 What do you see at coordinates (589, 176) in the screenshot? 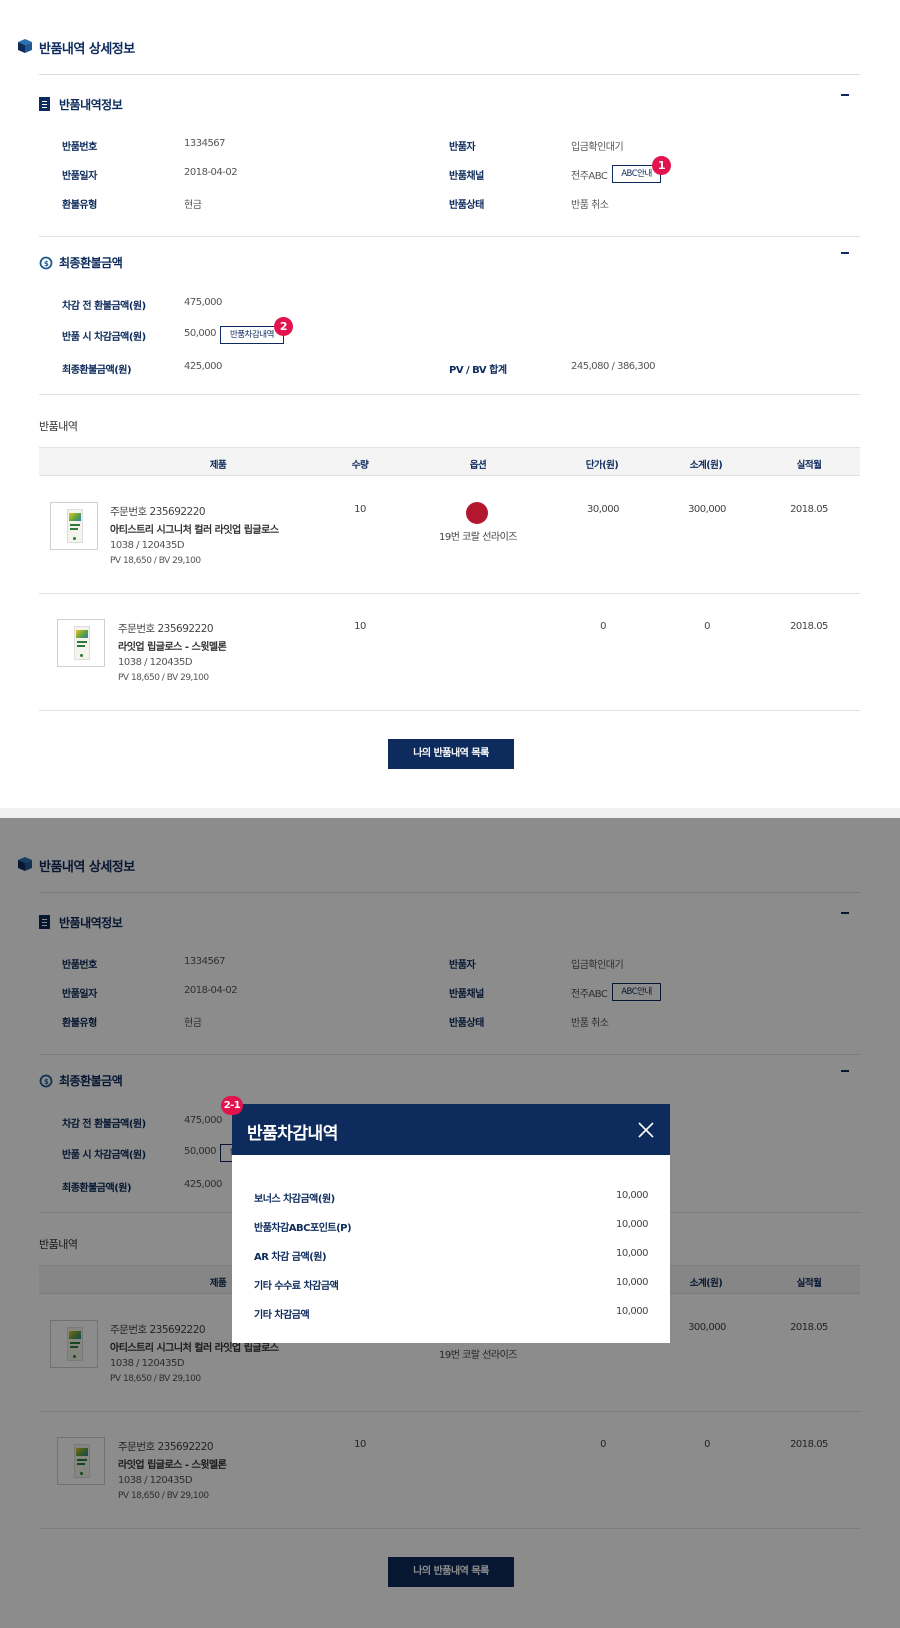
I see `value-channel: 전주ABC` at bounding box center [589, 176].